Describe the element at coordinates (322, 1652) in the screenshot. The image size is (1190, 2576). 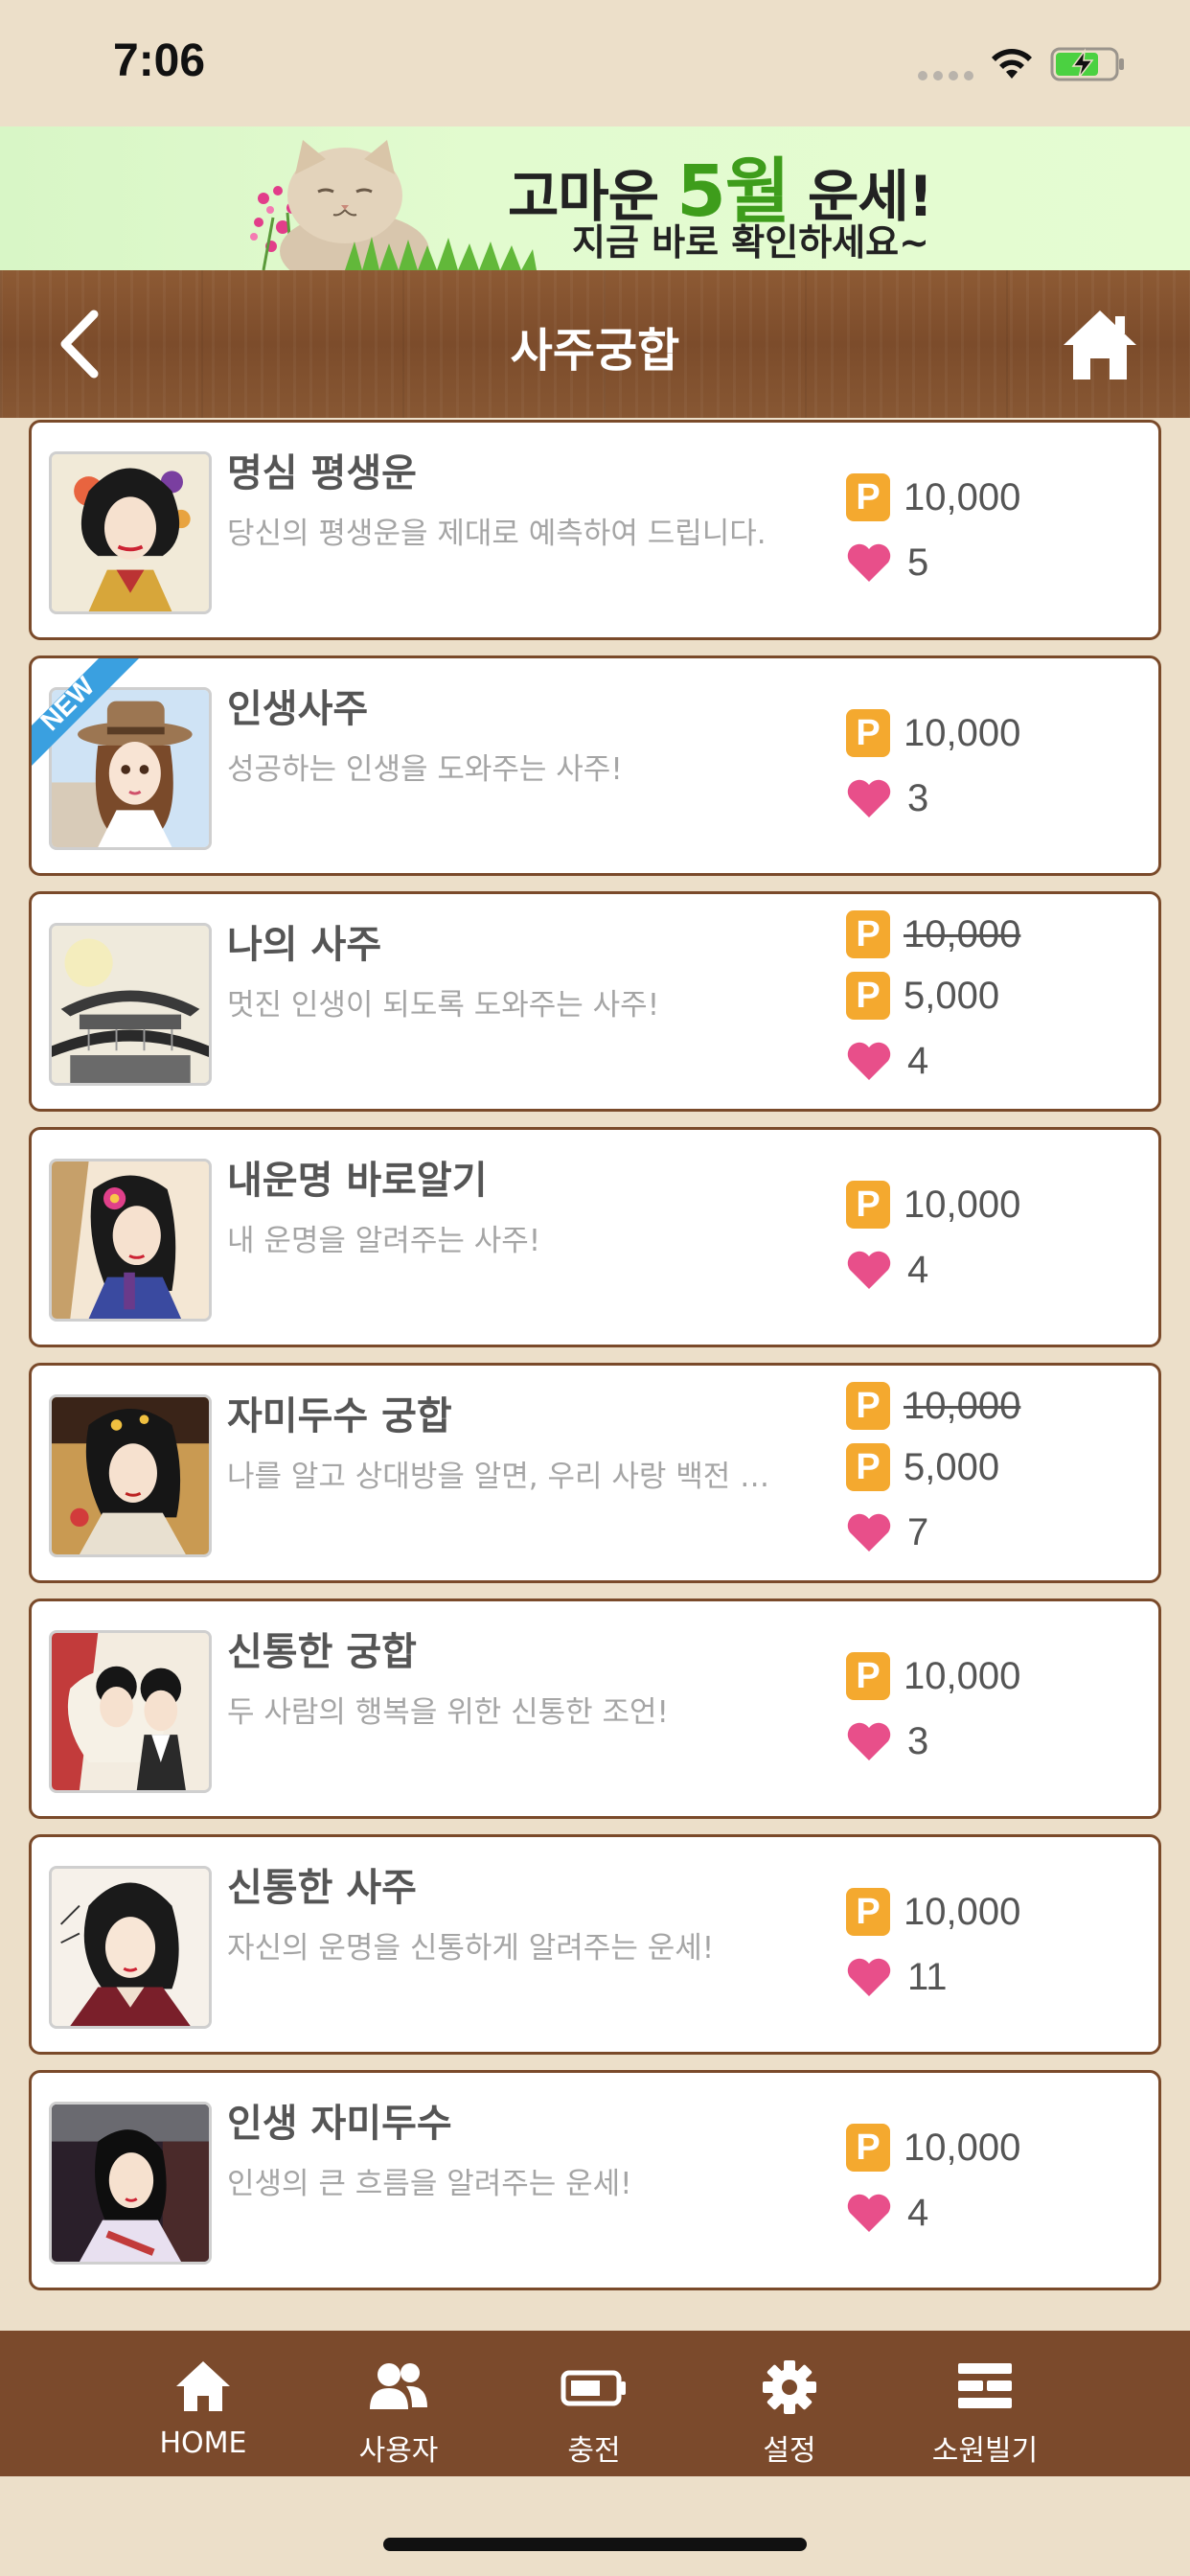
I see `item-title: 신통한 궁합` at that location.